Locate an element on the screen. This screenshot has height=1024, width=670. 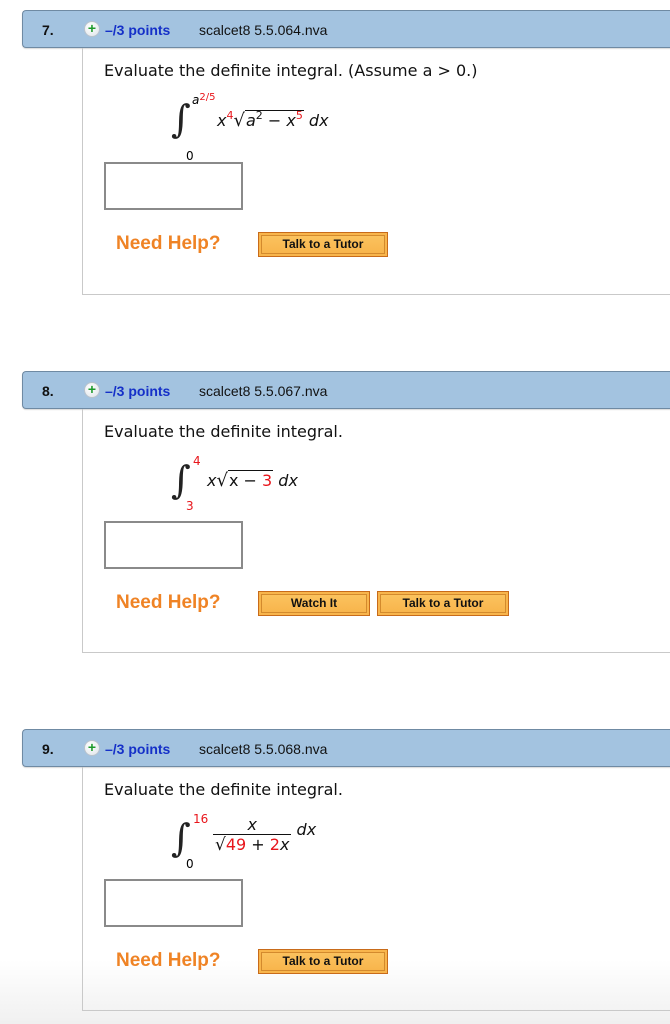
question-header: 9. + –/3 points scalcet8 5.5.068.nva is located at coordinates (346, 748).